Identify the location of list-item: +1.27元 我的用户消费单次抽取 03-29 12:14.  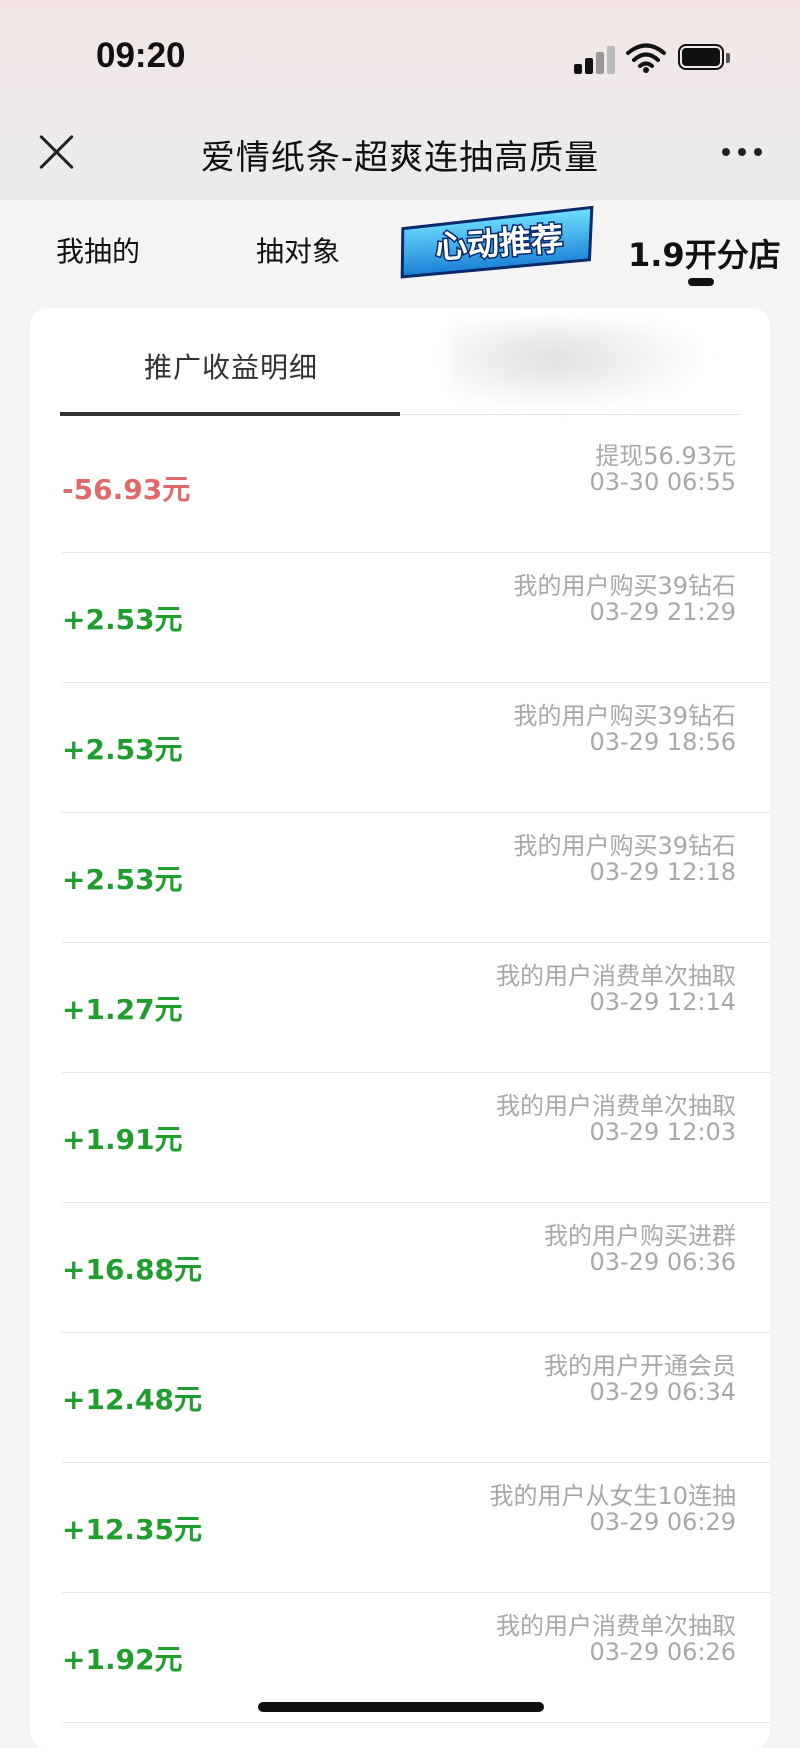
(416, 1007).